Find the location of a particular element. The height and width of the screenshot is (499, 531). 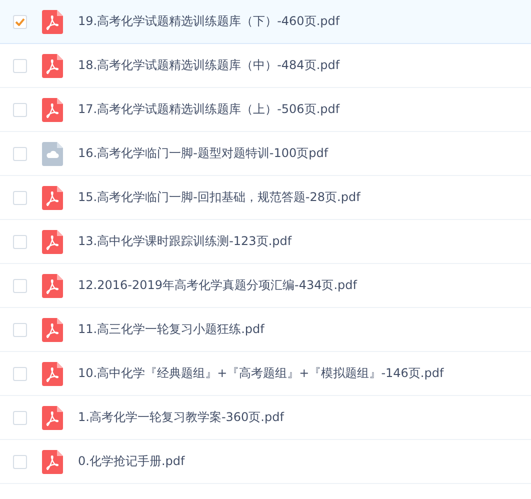

check-icon is located at coordinates (20, 22).